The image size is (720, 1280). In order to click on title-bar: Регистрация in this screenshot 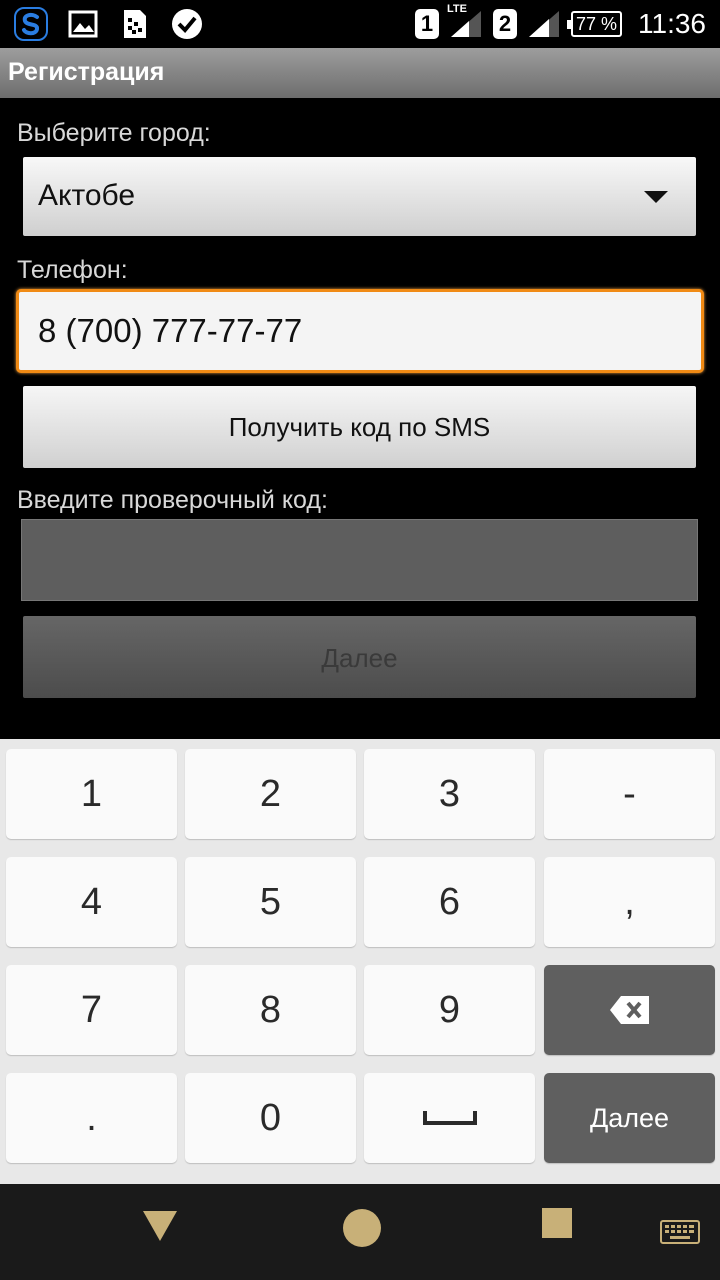, I will do `click(360, 73)`.